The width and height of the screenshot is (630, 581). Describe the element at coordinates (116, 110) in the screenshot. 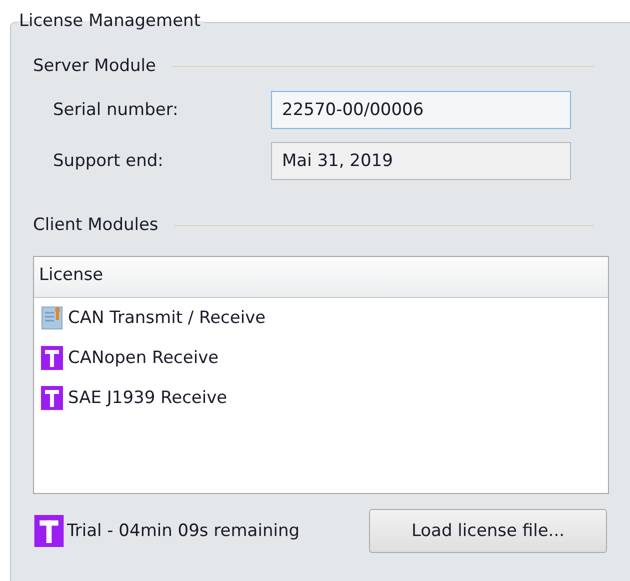

I see `field-label: Serial number:` at that location.